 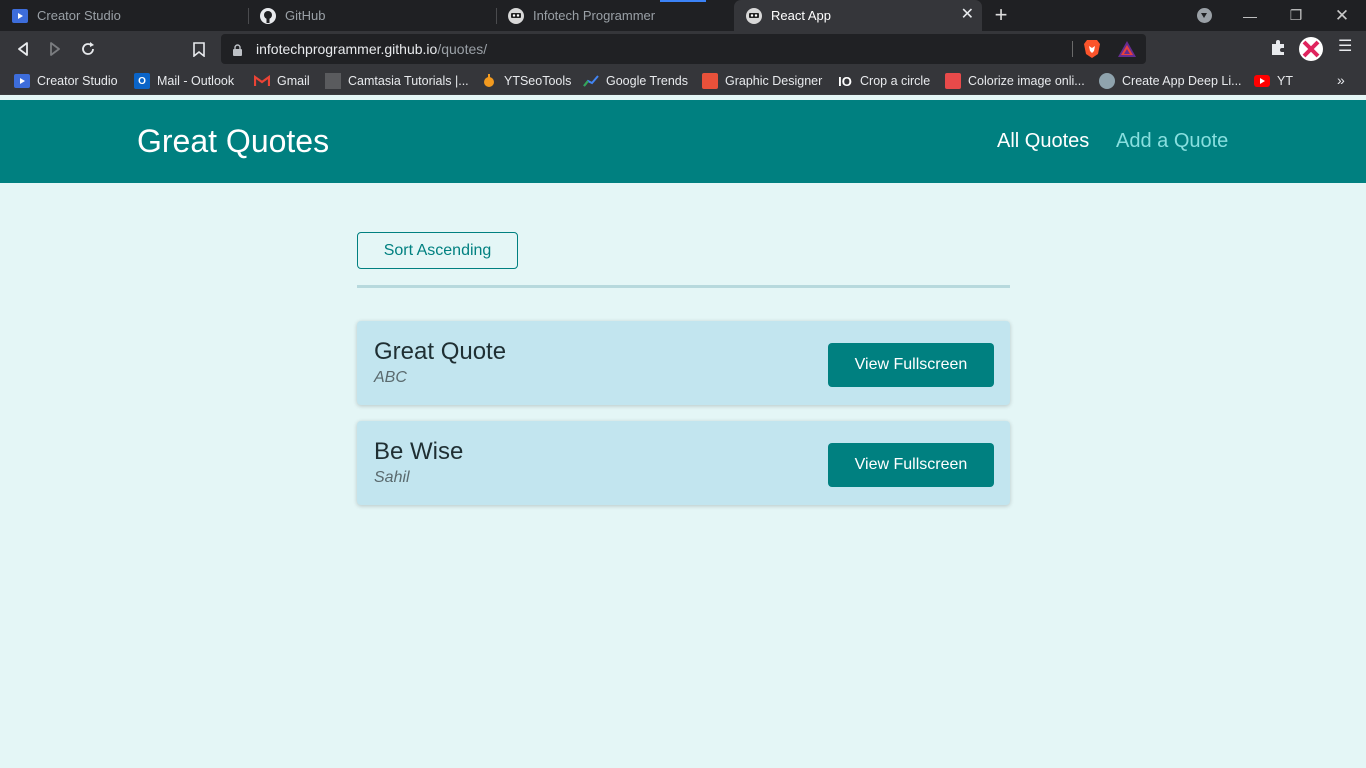 What do you see at coordinates (1341, 80) in the screenshot?
I see `more-bookmarks-icon: »` at bounding box center [1341, 80].